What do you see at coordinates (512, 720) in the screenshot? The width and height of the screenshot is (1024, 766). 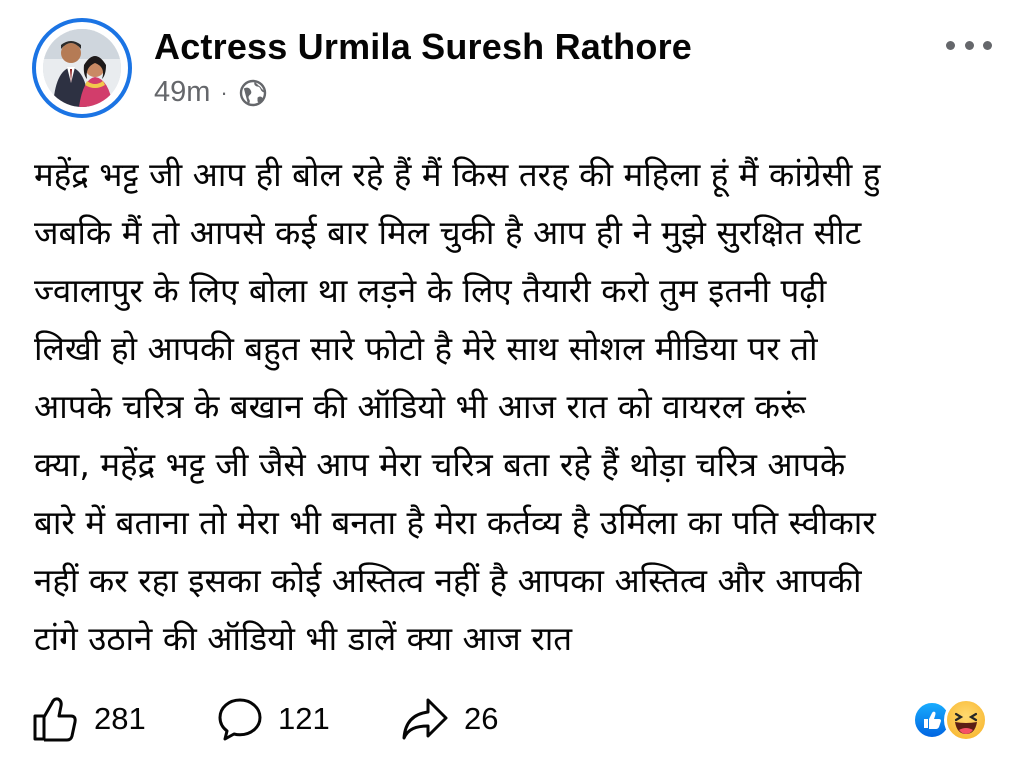 I see `post-actions: 281 121 26` at bounding box center [512, 720].